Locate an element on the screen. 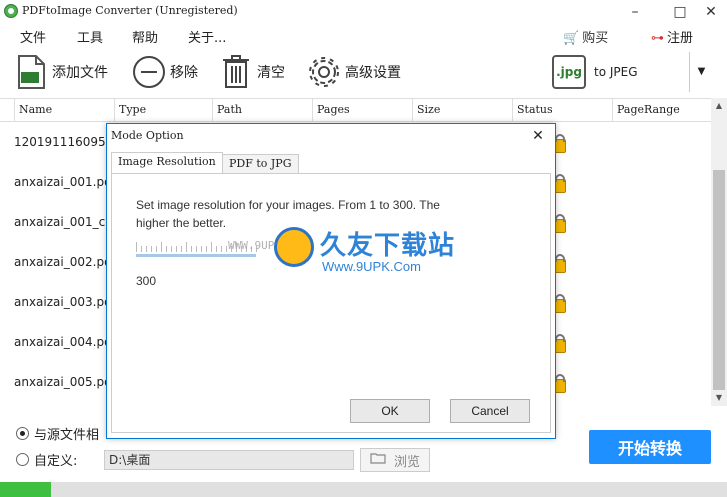  file-name: anxaizai_001.pdf is located at coordinates (65, 182).